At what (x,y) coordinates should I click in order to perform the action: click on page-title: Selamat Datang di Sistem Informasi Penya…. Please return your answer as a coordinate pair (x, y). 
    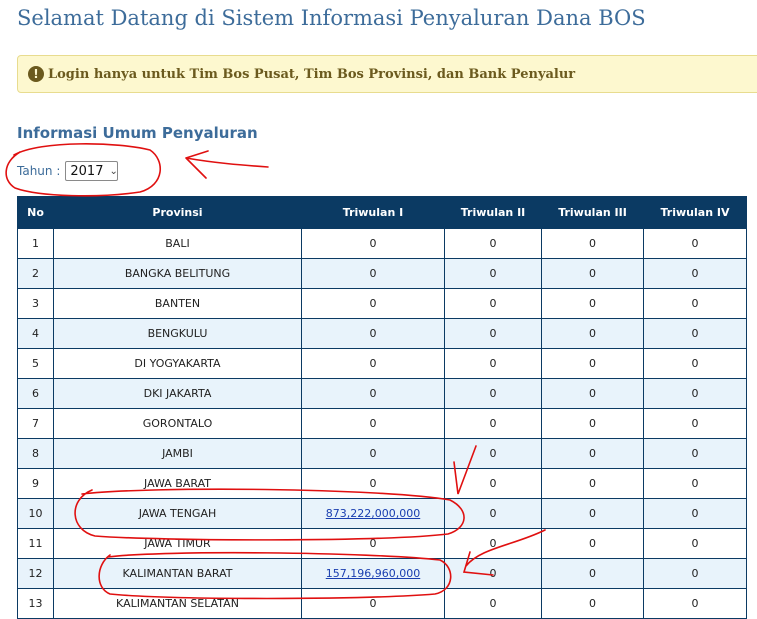
    Looking at the image, I should click on (331, 18).